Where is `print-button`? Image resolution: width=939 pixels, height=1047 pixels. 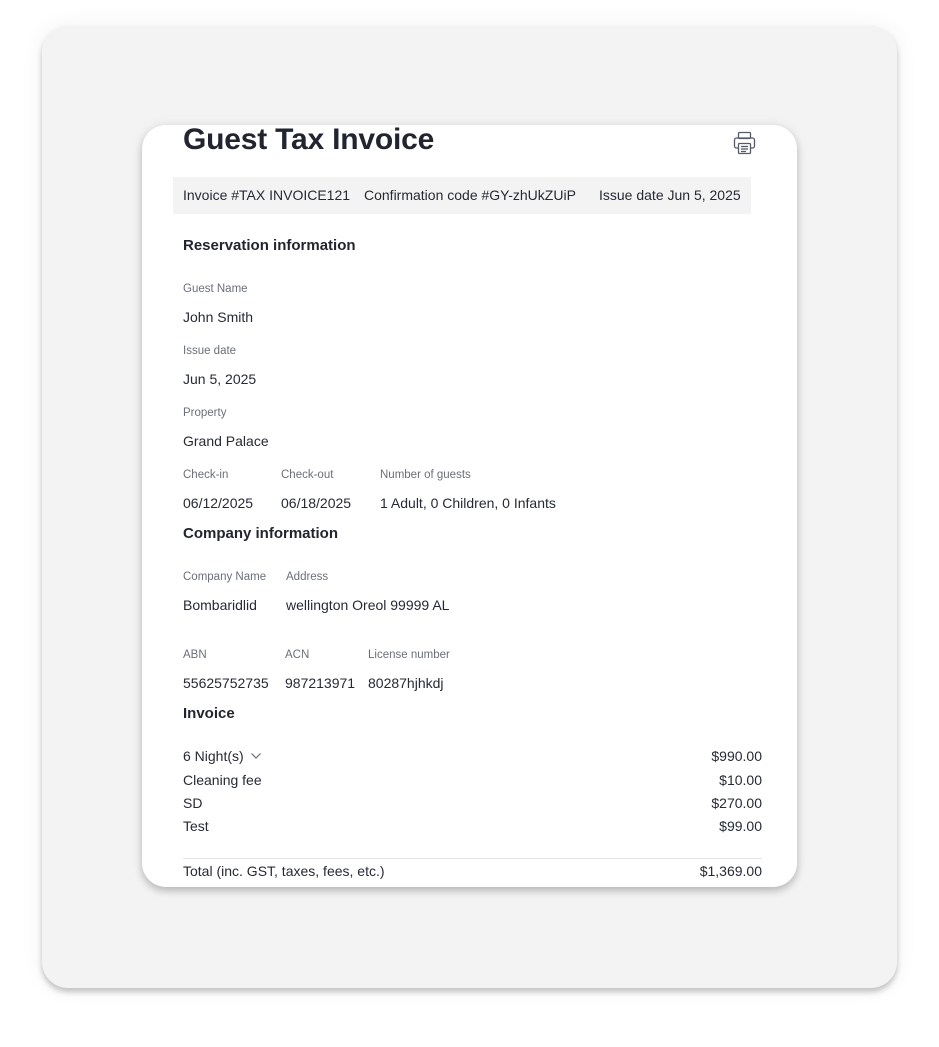 print-button is located at coordinates (745, 143).